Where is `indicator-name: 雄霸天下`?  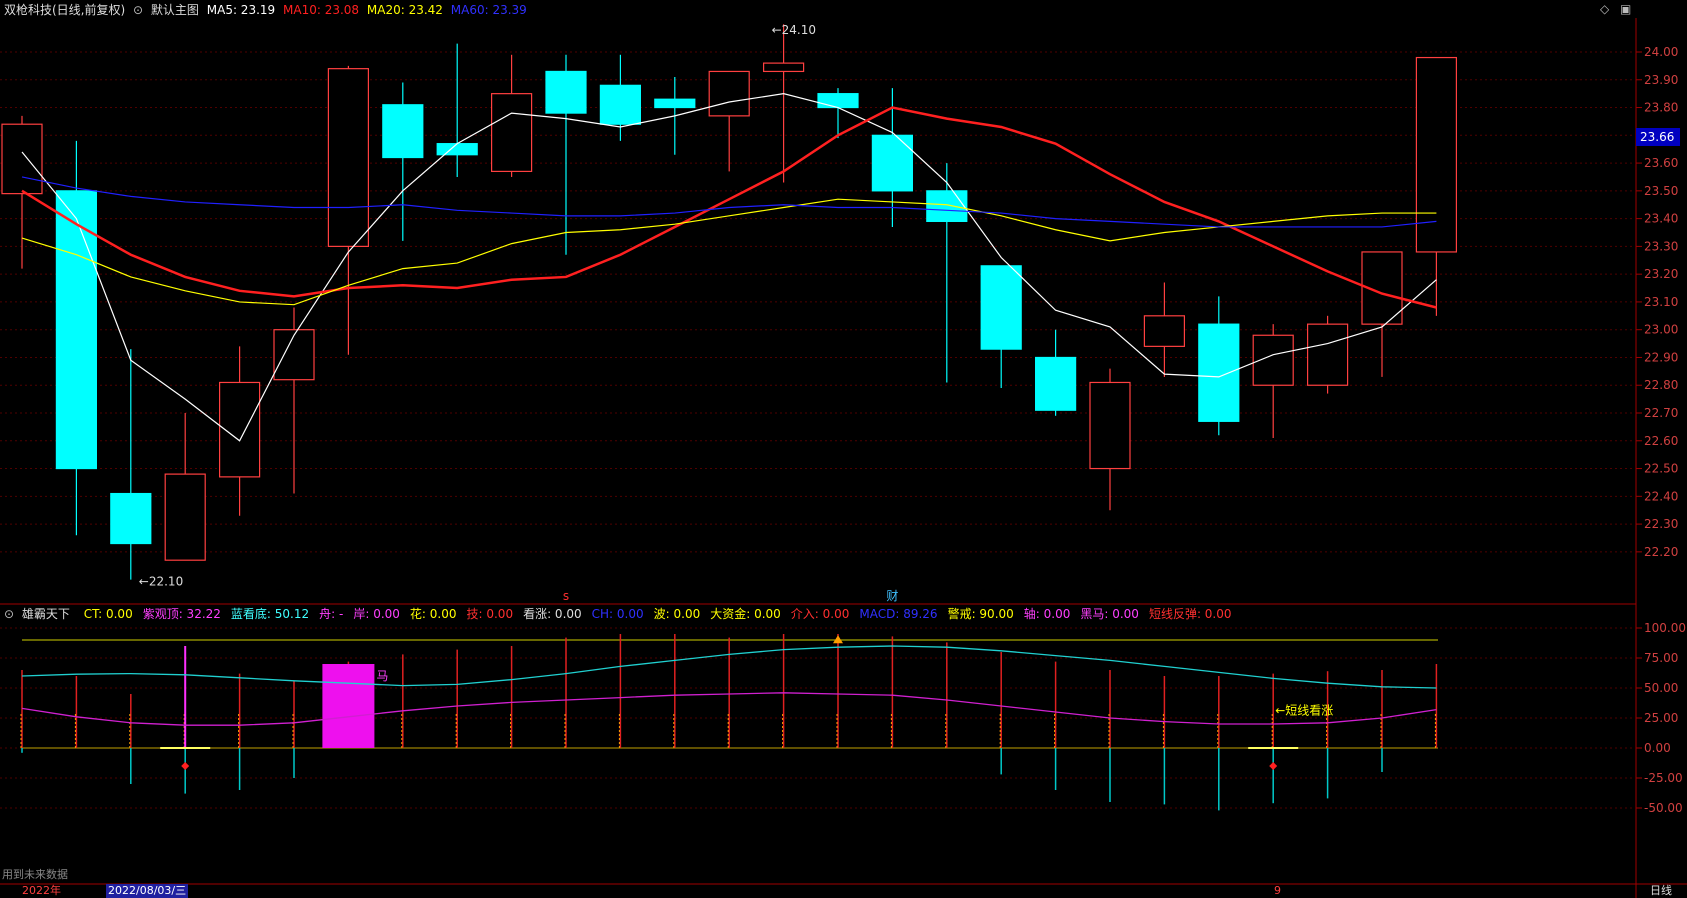 indicator-name: 雄霸天下 is located at coordinates (46, 614).